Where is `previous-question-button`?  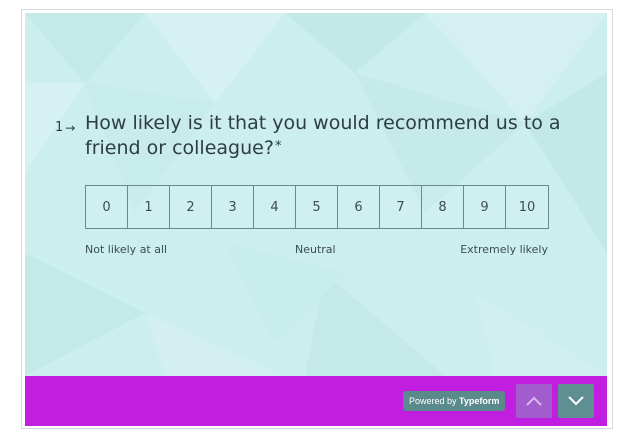
previous-question-button is located at coordinates (534, 401).